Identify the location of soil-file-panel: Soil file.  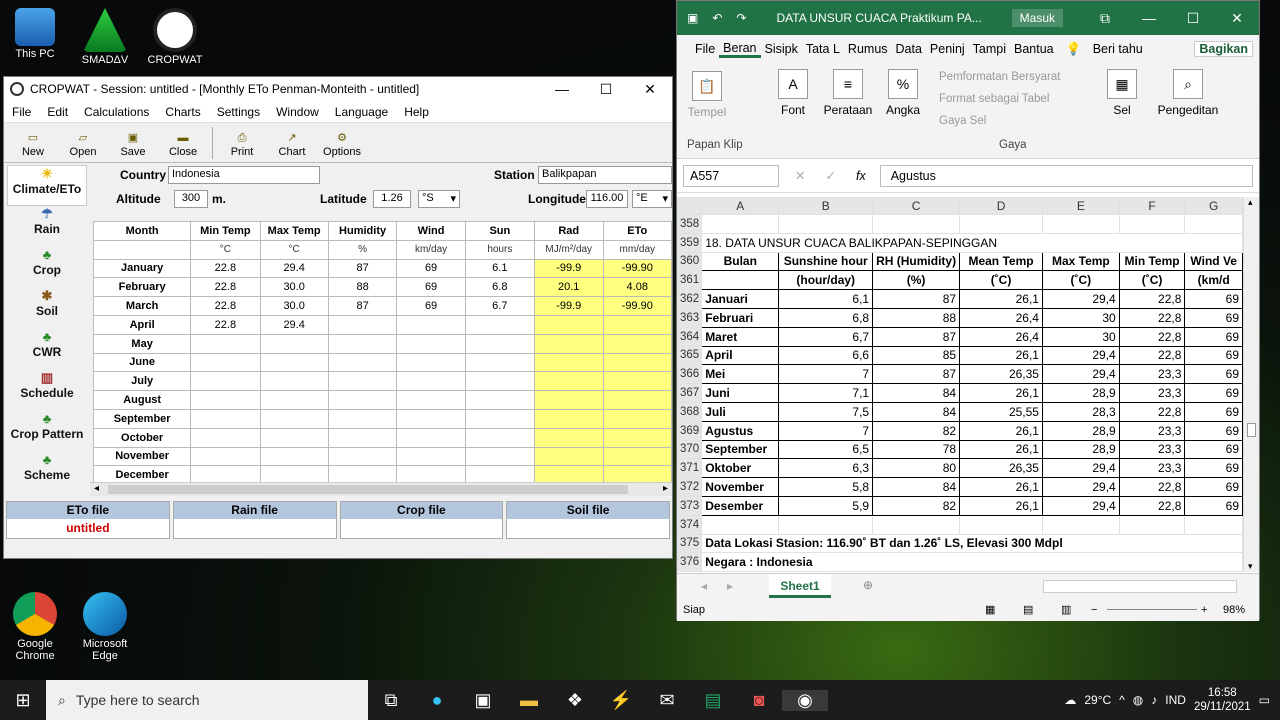
(588, 520).